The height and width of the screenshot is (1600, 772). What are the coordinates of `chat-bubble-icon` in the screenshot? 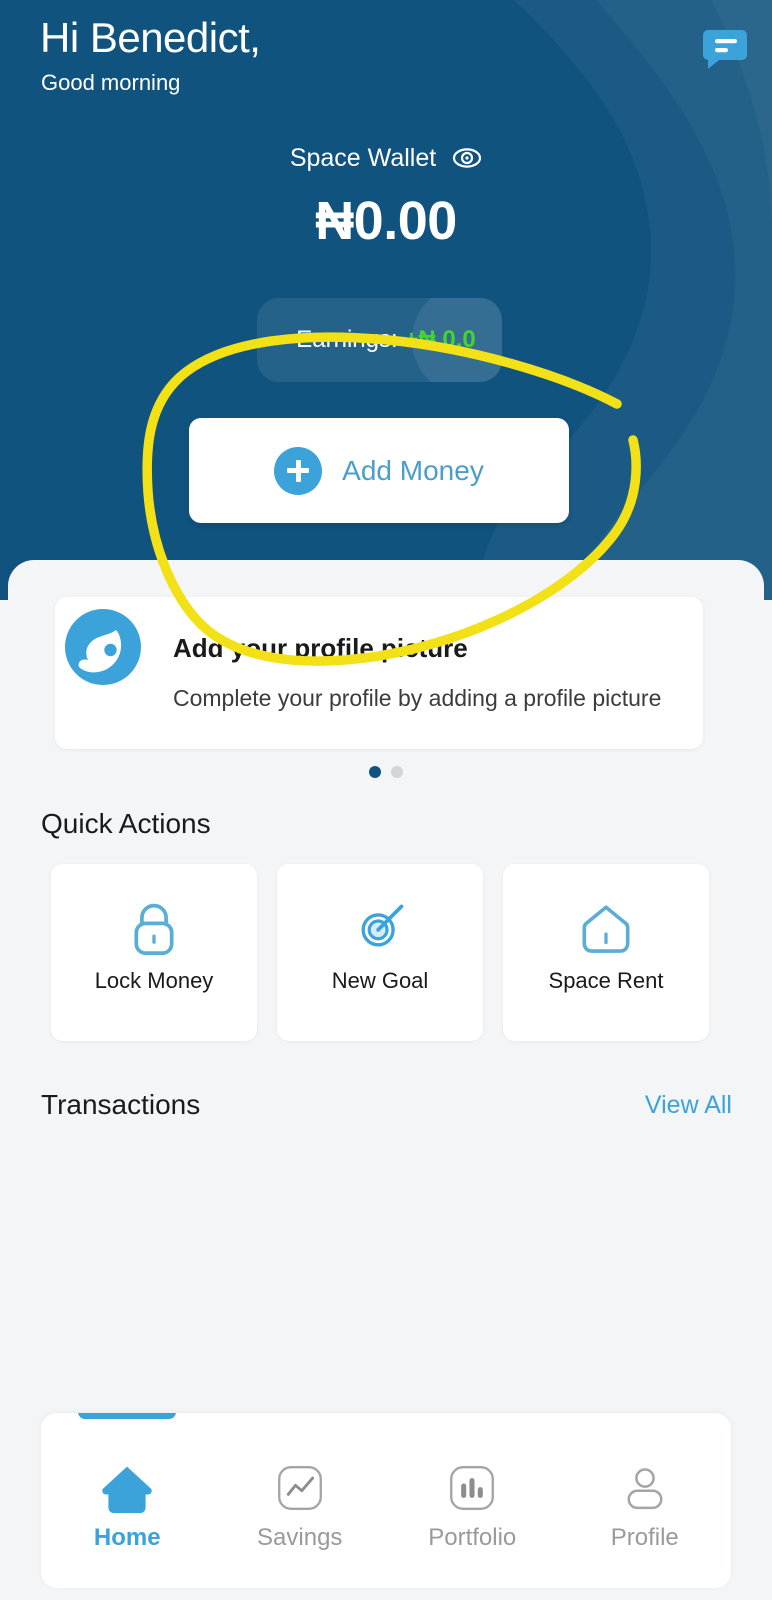 It's located at (725, 47).